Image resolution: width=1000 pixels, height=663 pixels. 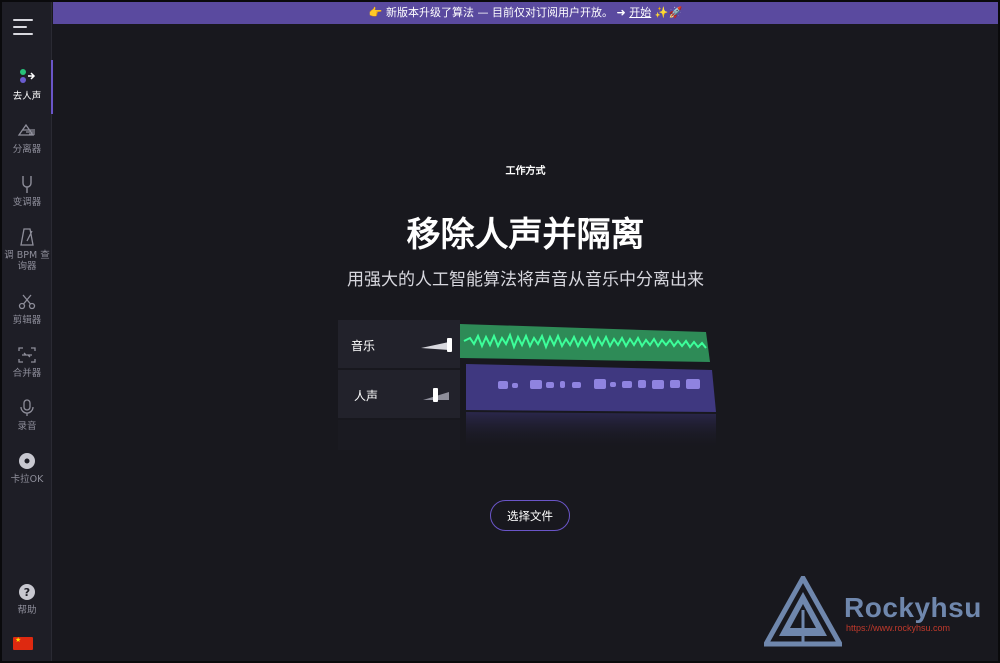 I want to click on watermark-name: Rockyhsu, so click(x=913, y=607).